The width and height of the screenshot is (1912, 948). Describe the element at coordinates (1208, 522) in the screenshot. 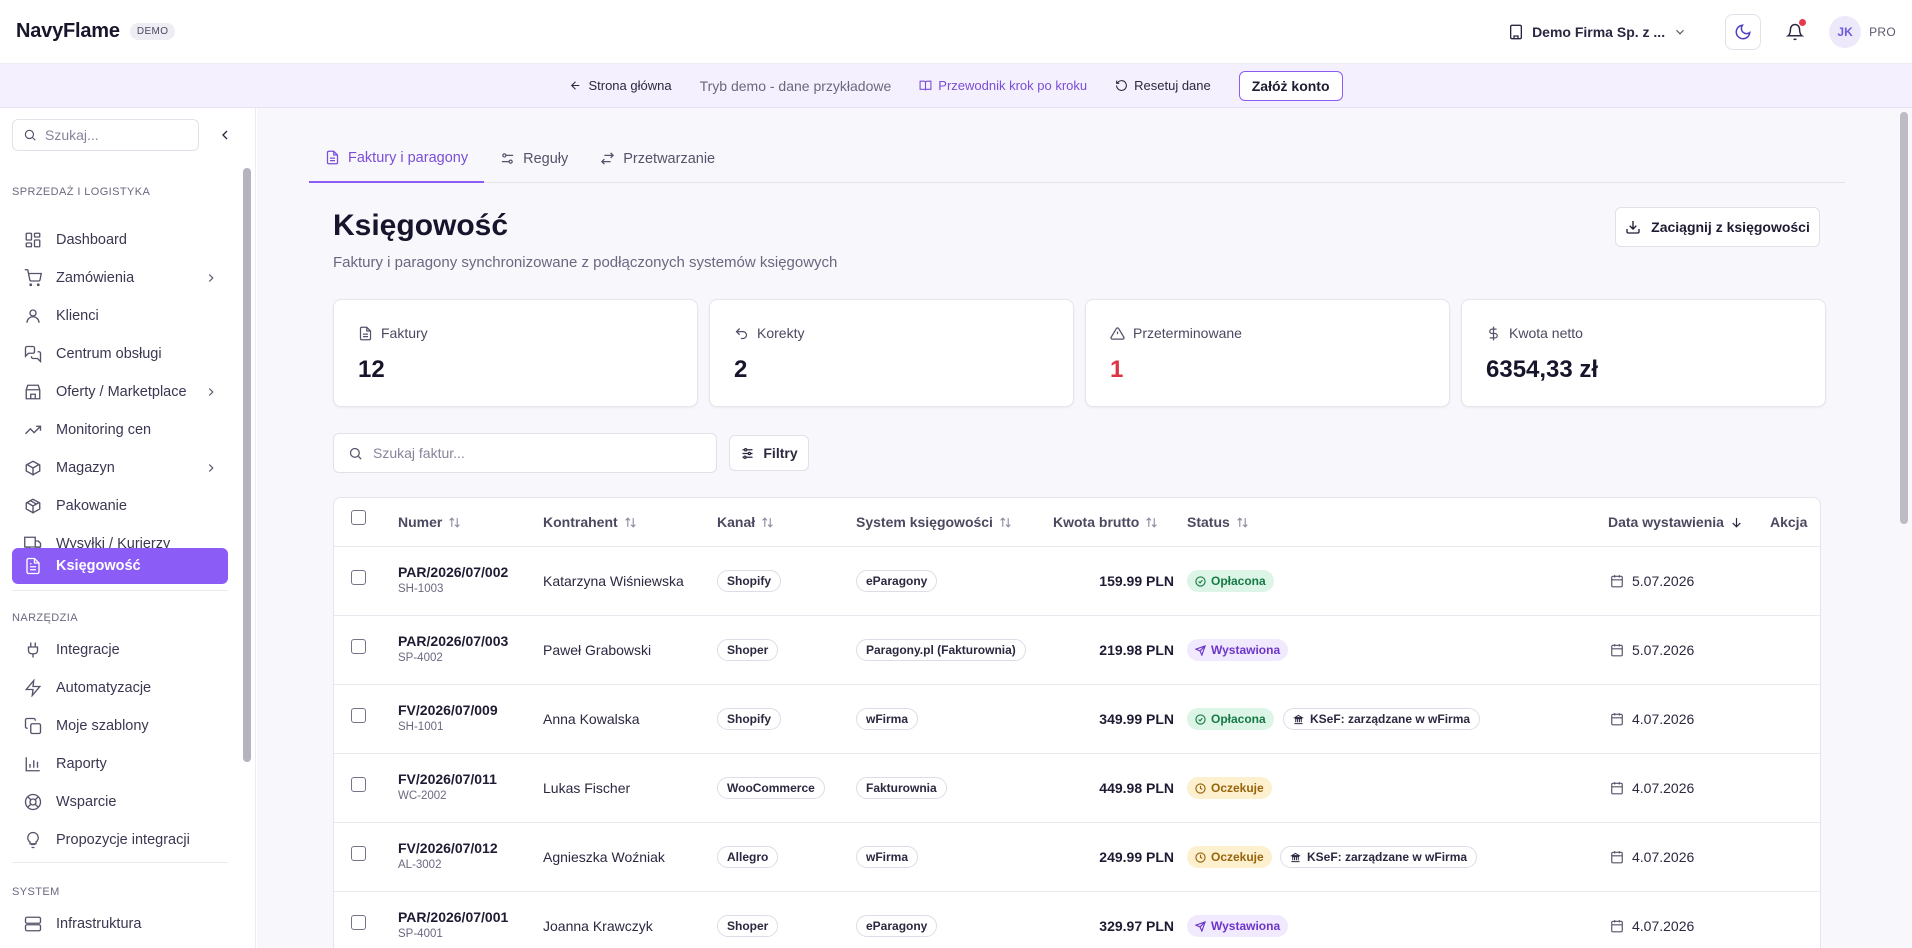

I see `column-header-label: Status` at that location.